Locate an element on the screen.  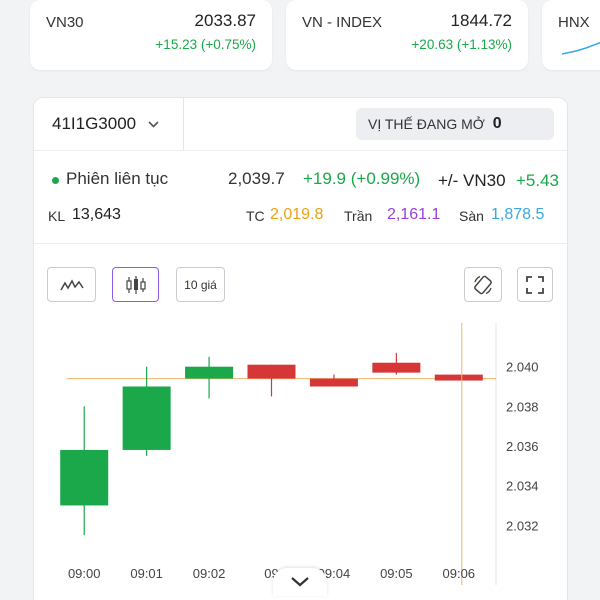
rotate-screen-button is located at coordinates (483, 284).